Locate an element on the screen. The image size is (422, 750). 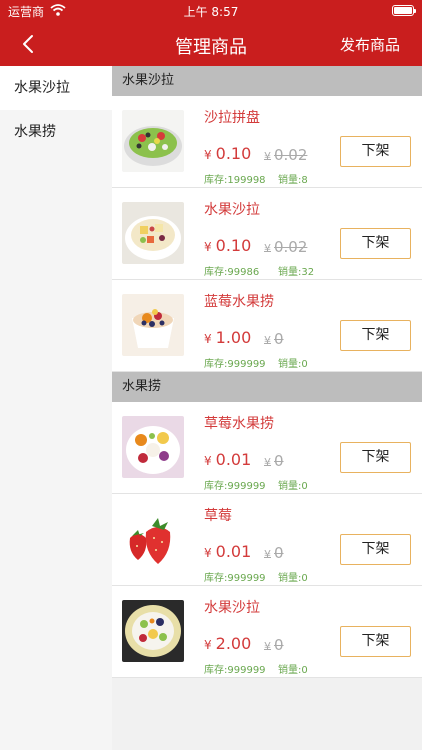
publish-product-button: 发布商品 is located at coordinates (370, 44).